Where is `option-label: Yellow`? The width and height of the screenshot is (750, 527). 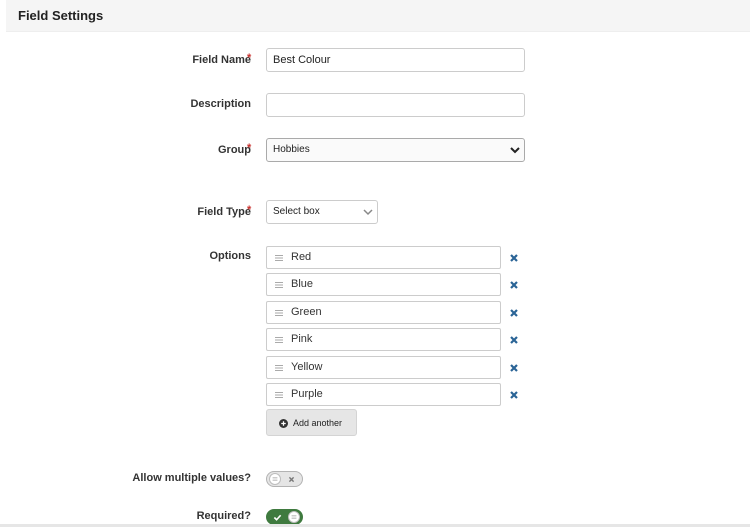 option-label: Yellow is located at coordinates (307, 367).